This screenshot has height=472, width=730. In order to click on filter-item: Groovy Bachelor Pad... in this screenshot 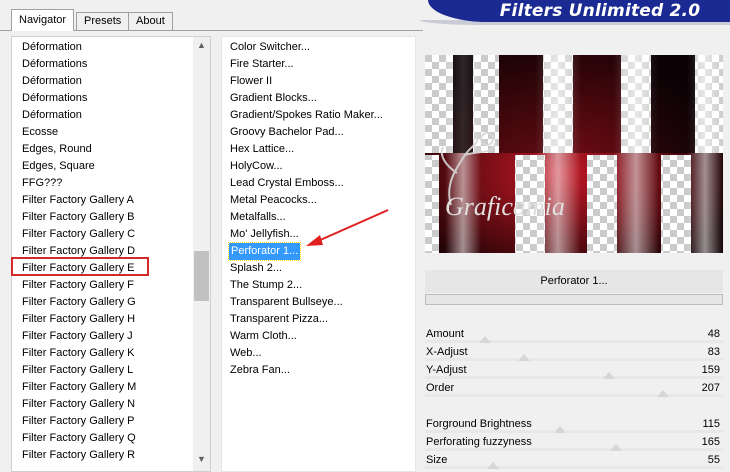, I will do `click(287, 132)`.